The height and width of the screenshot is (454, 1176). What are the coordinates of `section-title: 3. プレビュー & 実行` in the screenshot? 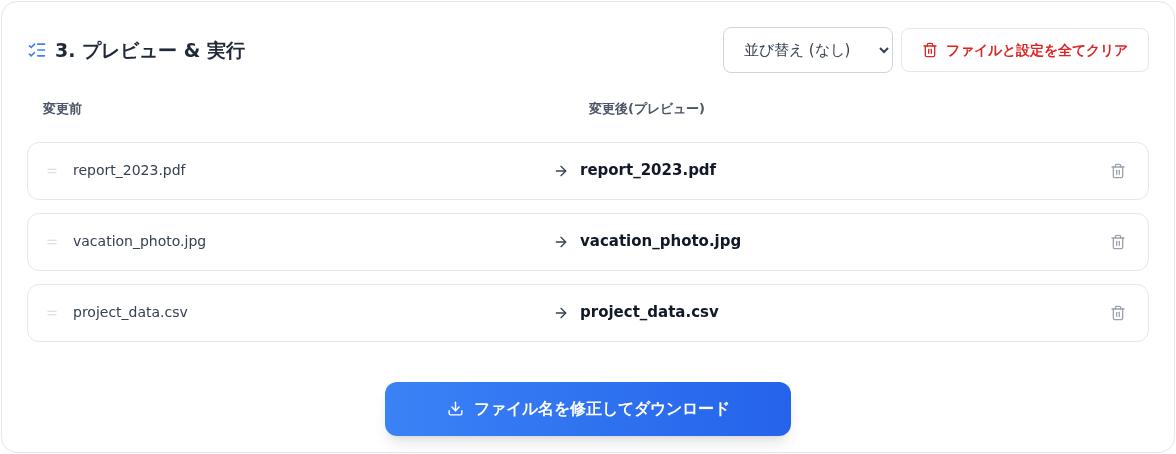 It's located at (150, 50).